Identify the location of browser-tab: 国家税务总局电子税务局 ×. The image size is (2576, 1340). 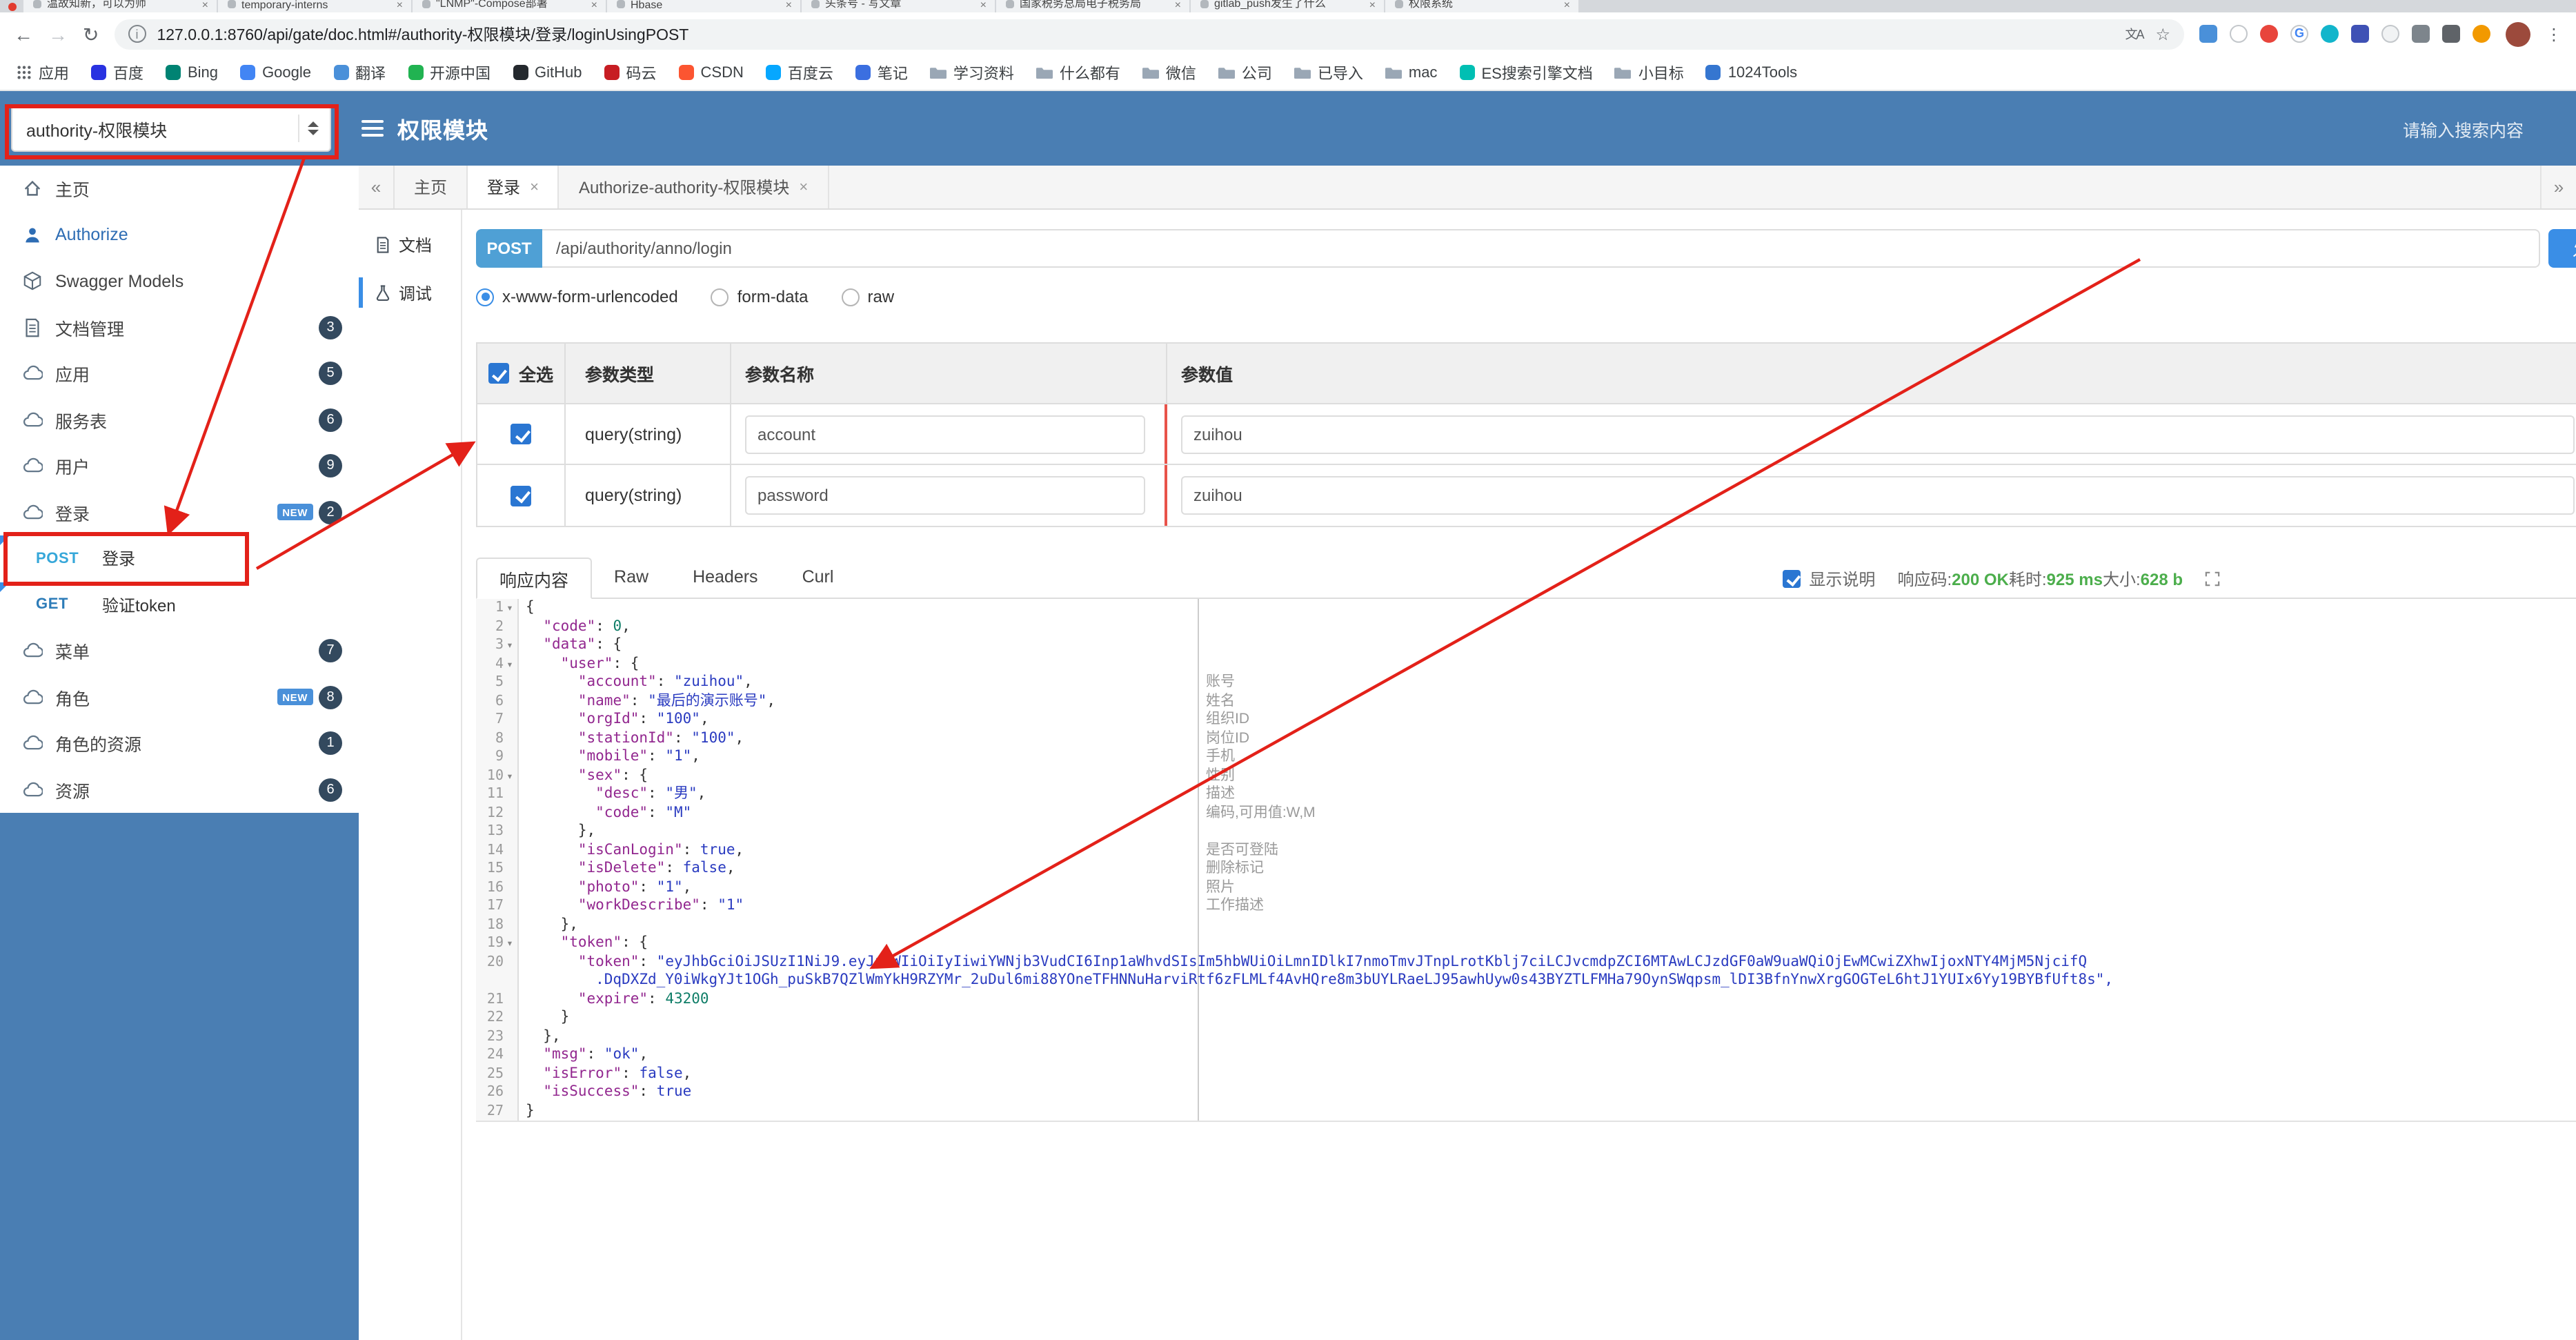
(1092, 6).